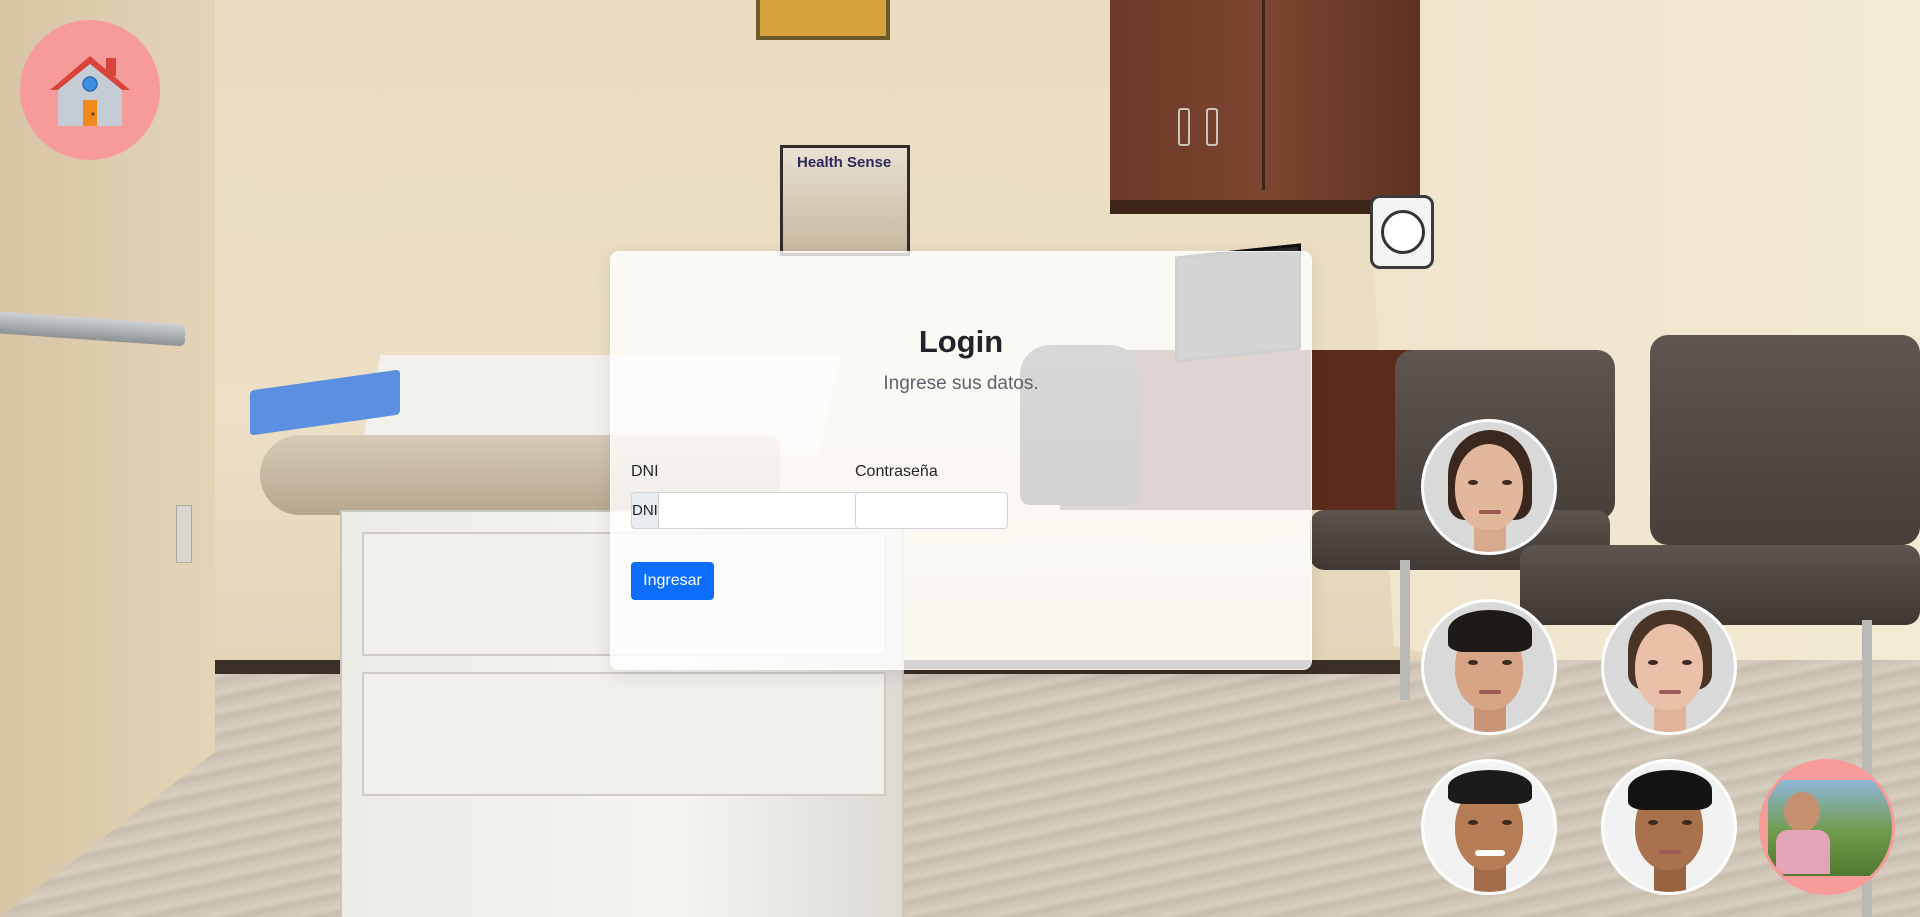 This screenshot has width=1920, height=917. Describe the element at coordinates (644, 510) in the screenshot. I see `dni-addon: DNI` at that location.